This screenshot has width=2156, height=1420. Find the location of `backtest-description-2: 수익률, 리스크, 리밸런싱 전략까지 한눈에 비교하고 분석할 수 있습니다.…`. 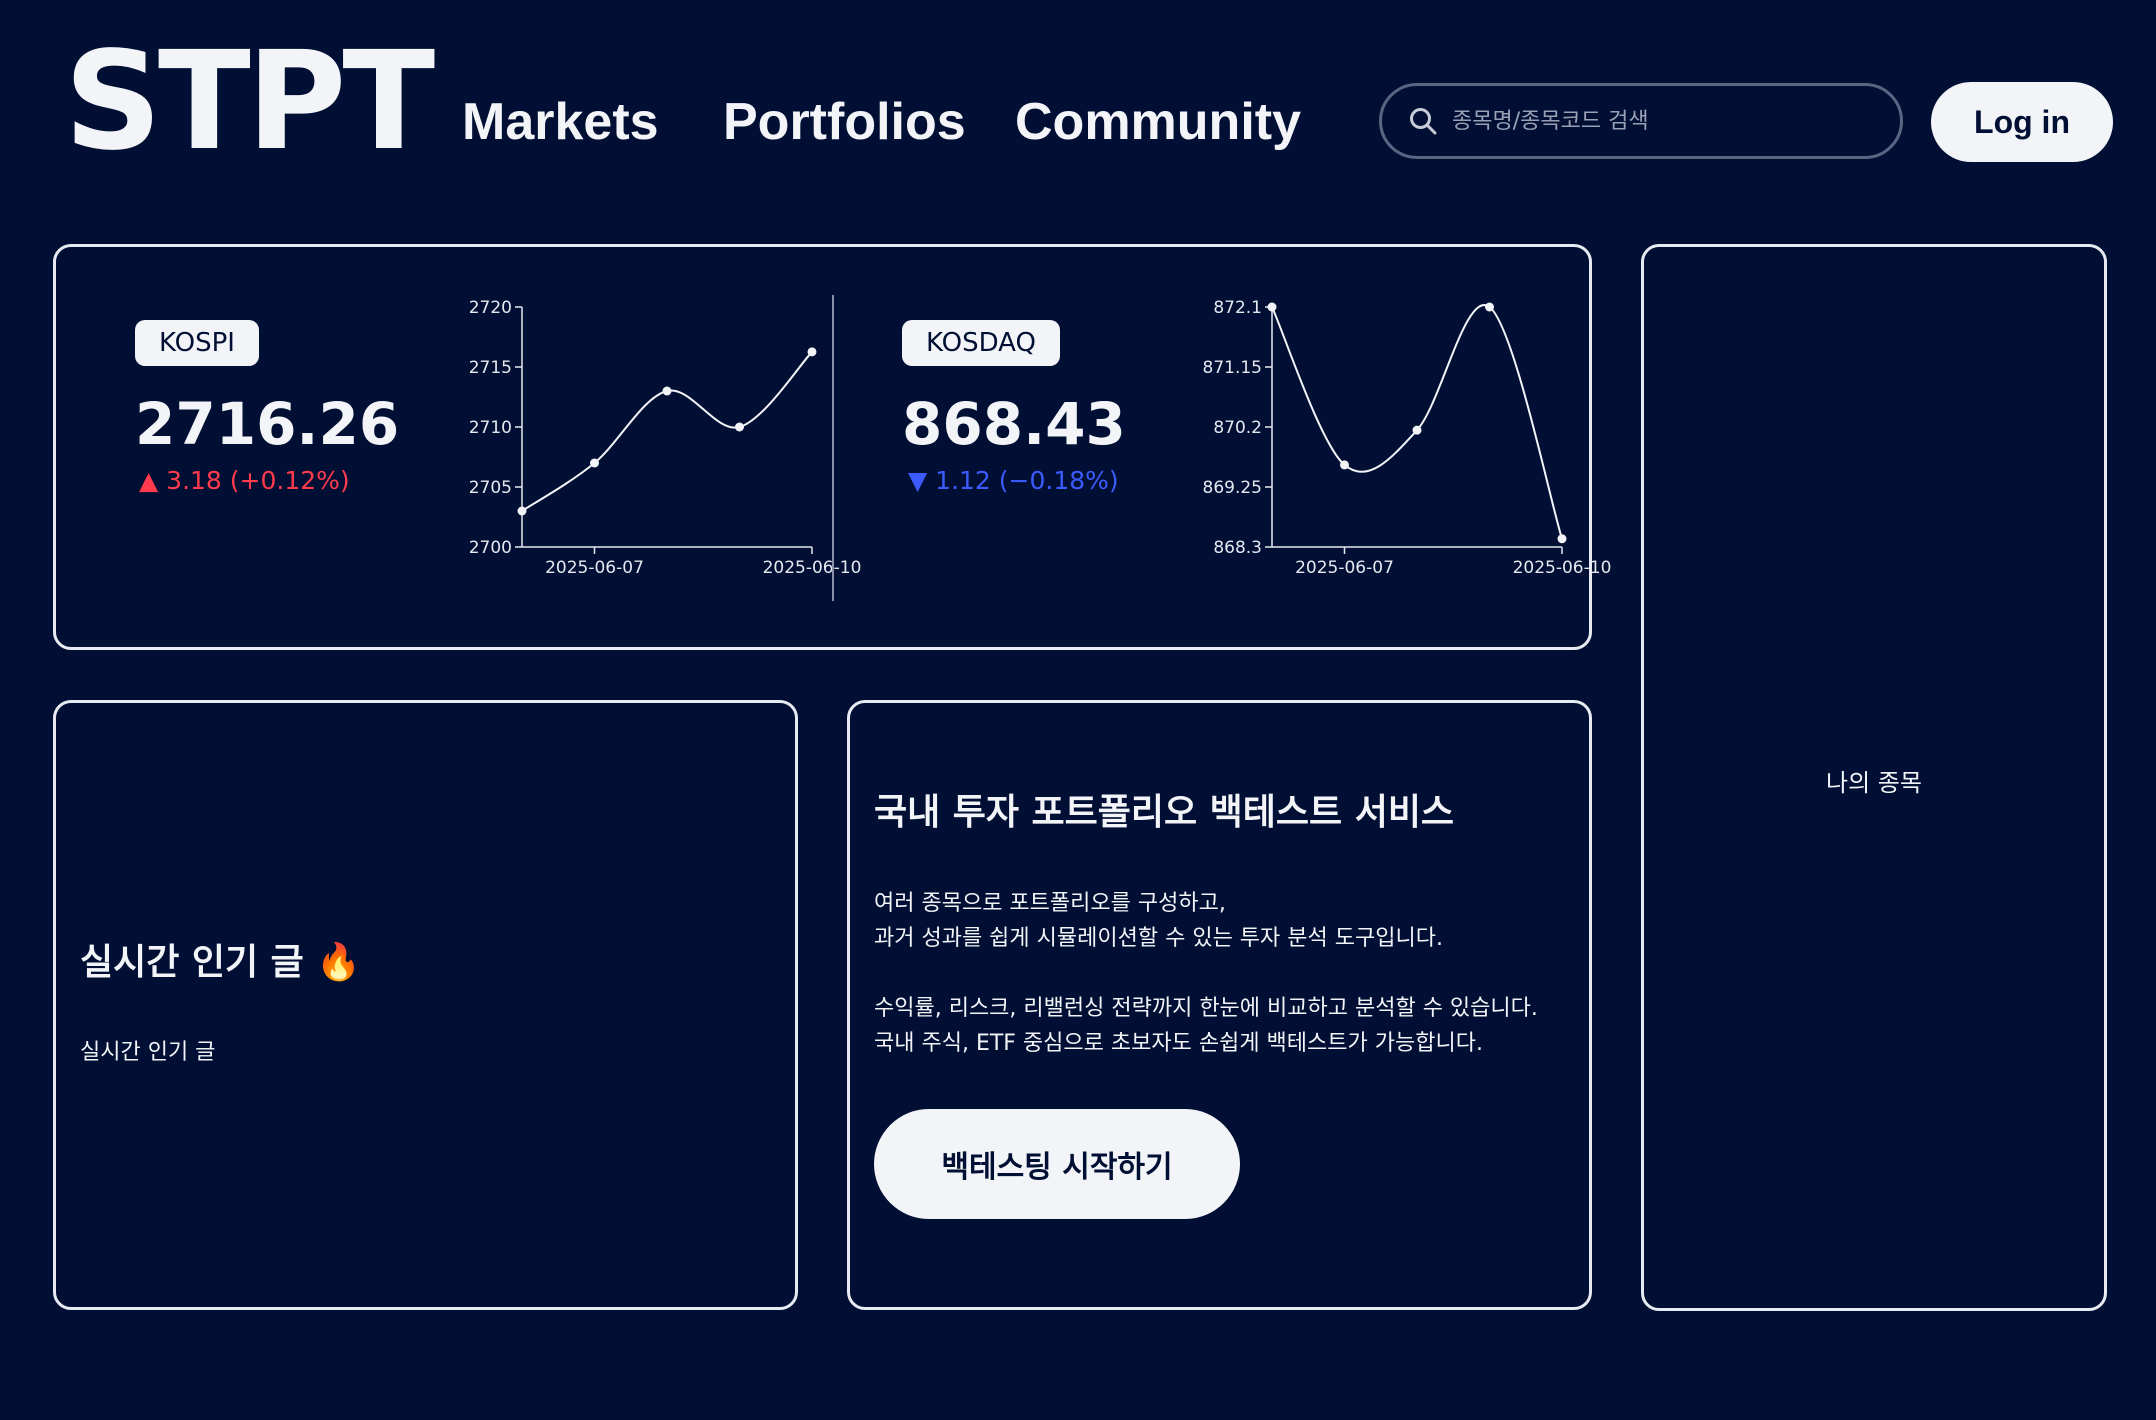

backtest-description-2: 수익률, 리스크, 리밸런싱 전략까지 한눈에 비교하고 분석할 수 있습니다.… is located at coordinates (1206, 1026).